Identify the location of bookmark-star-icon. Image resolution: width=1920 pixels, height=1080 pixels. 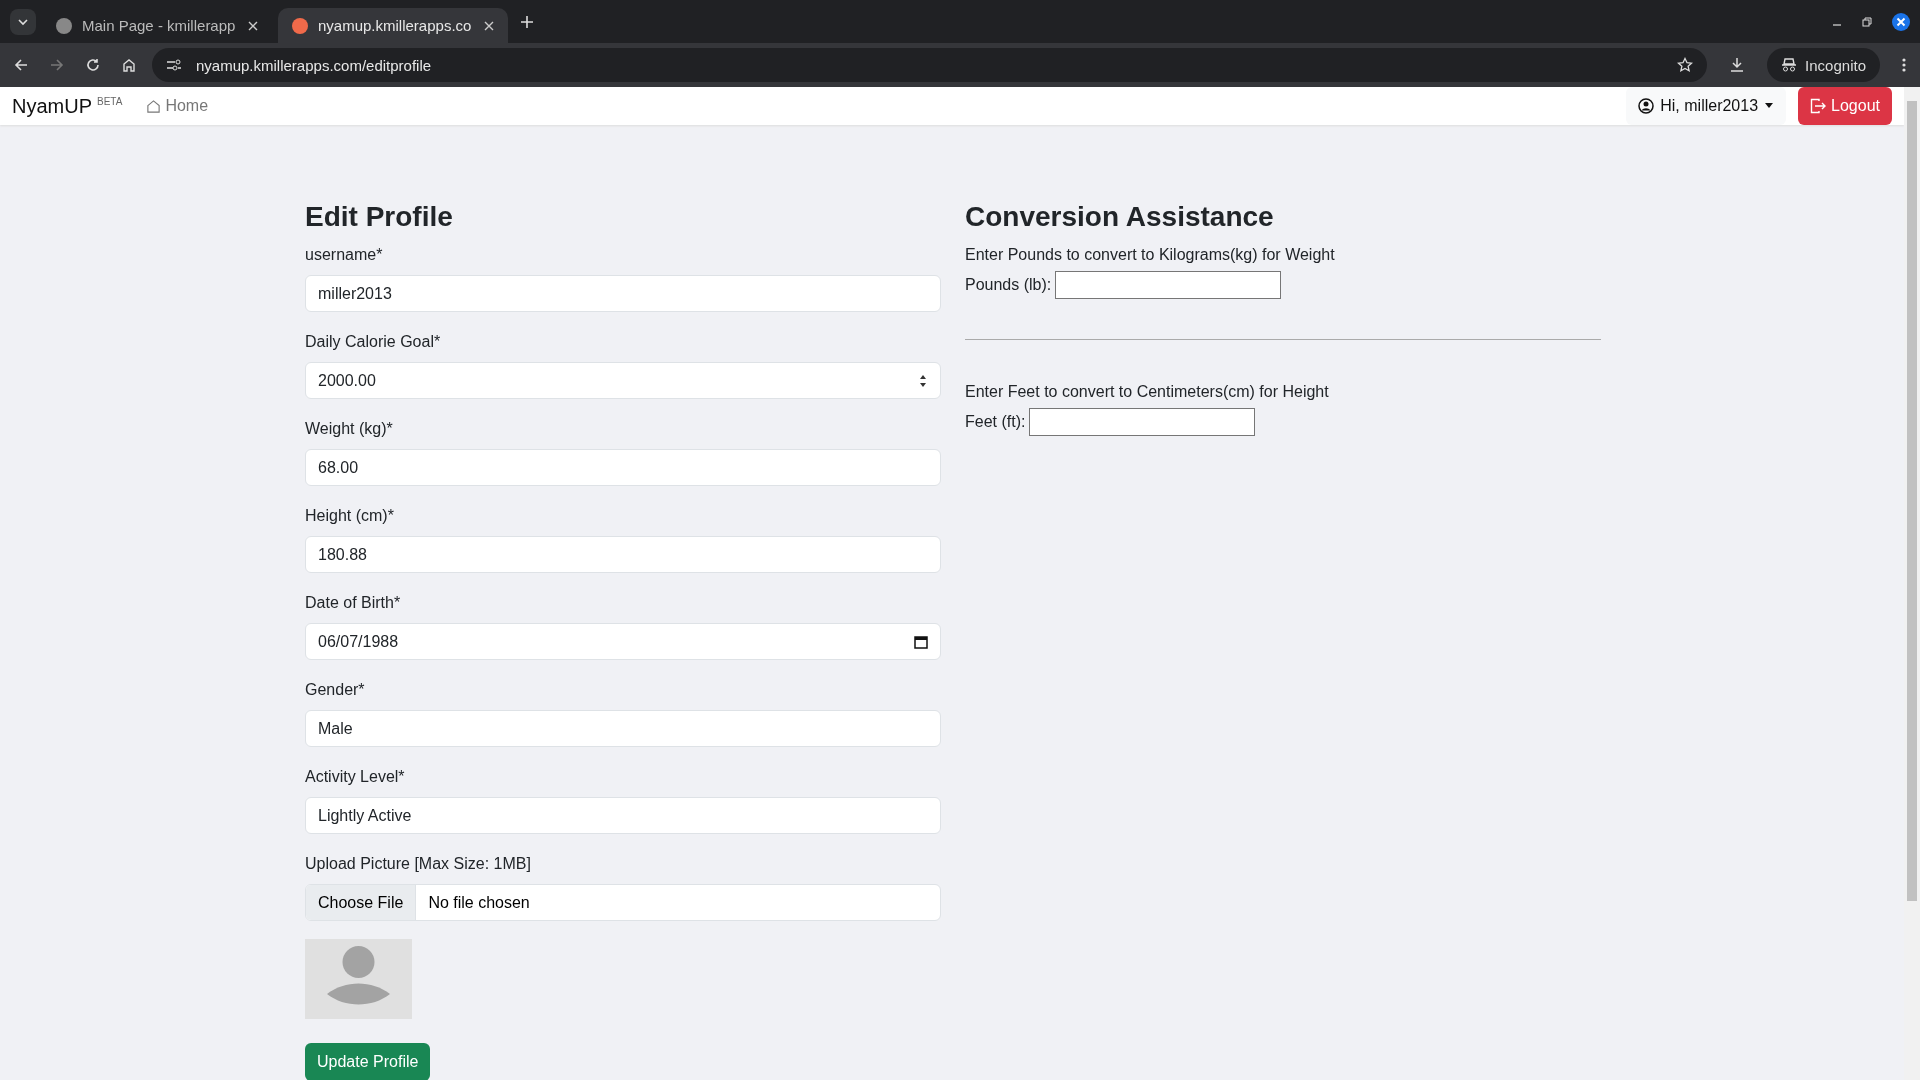
(1685, 65).